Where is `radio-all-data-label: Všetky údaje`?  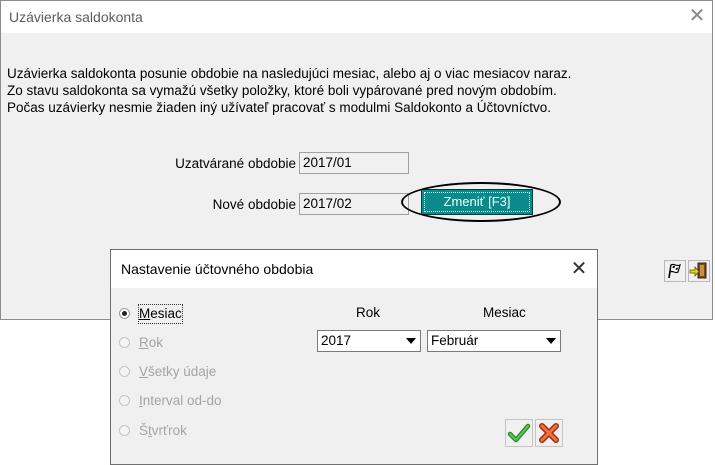 radio-all-data-label: Všetky údaje is located at coordinates (178, 371).